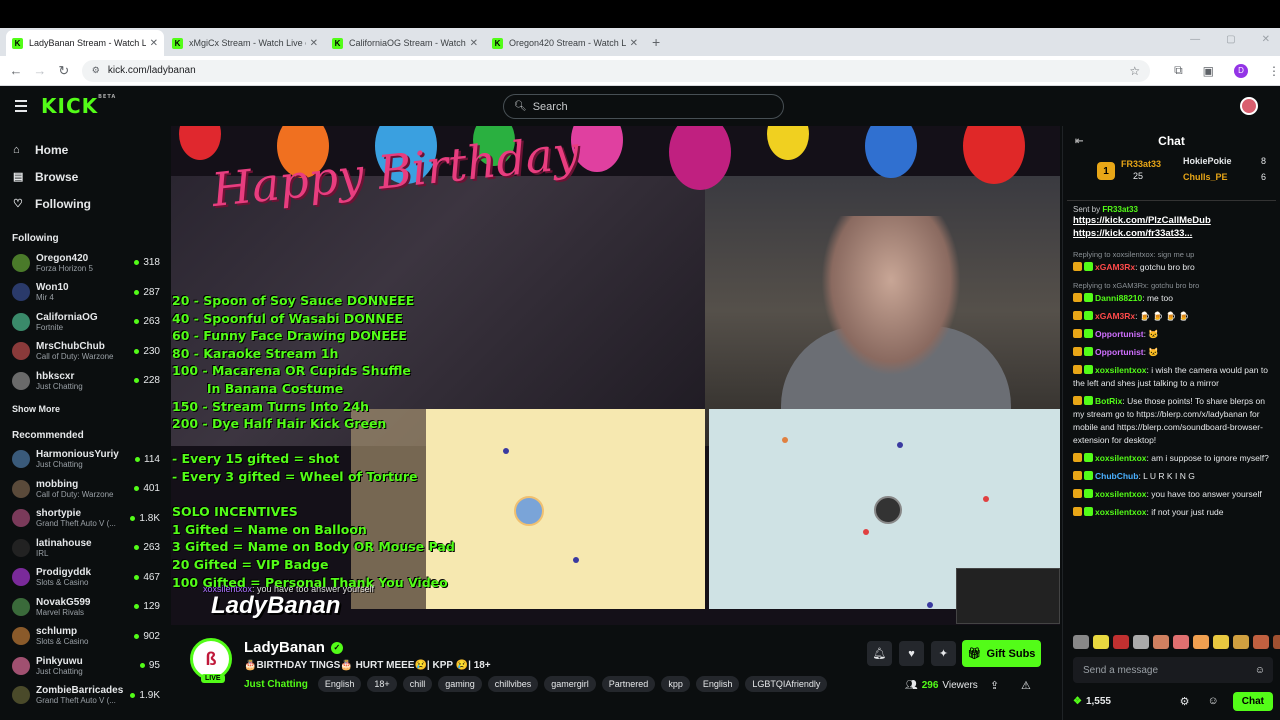 The height and width of the screenshot is (720, 1280). Describe the element at coordinates (911, 653) in the screenshot. I see `heart-follow-icon: ♥` at that location.